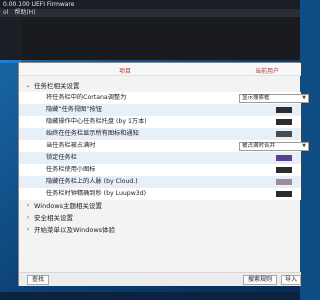 The width and height of the screenshot is (320, 300). What do you see at coordinates (160, 122) in the screenshot?
I see `tree-item: 隐藏操作中心任务栏托盘 (by 1万本)` at bounding box center [160, 122].